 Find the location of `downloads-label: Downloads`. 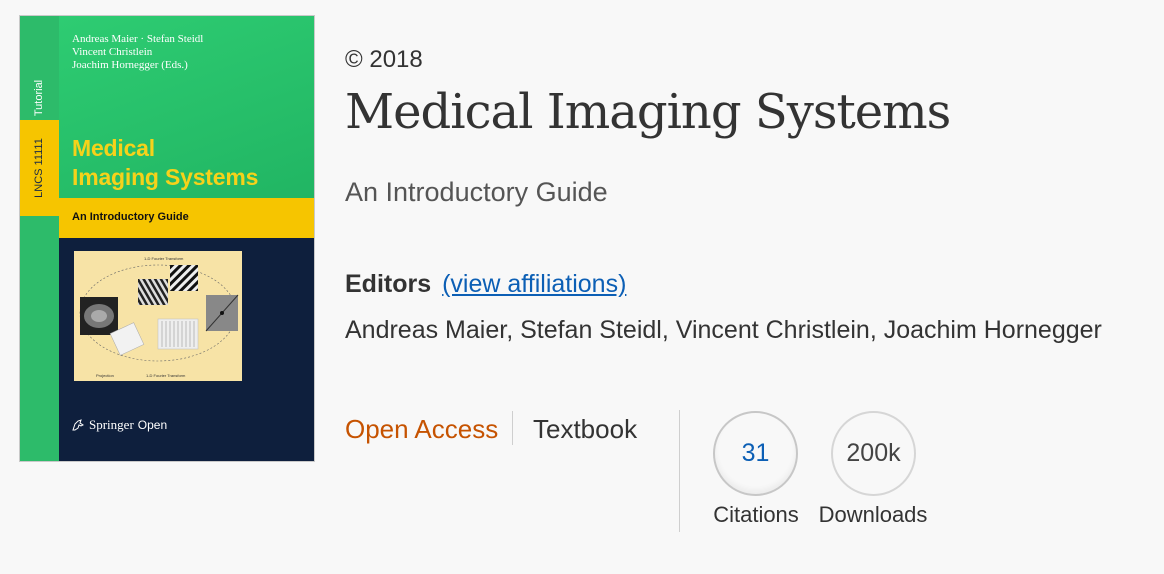

downloads-label: Downloads is located at coordinates (873, 514).